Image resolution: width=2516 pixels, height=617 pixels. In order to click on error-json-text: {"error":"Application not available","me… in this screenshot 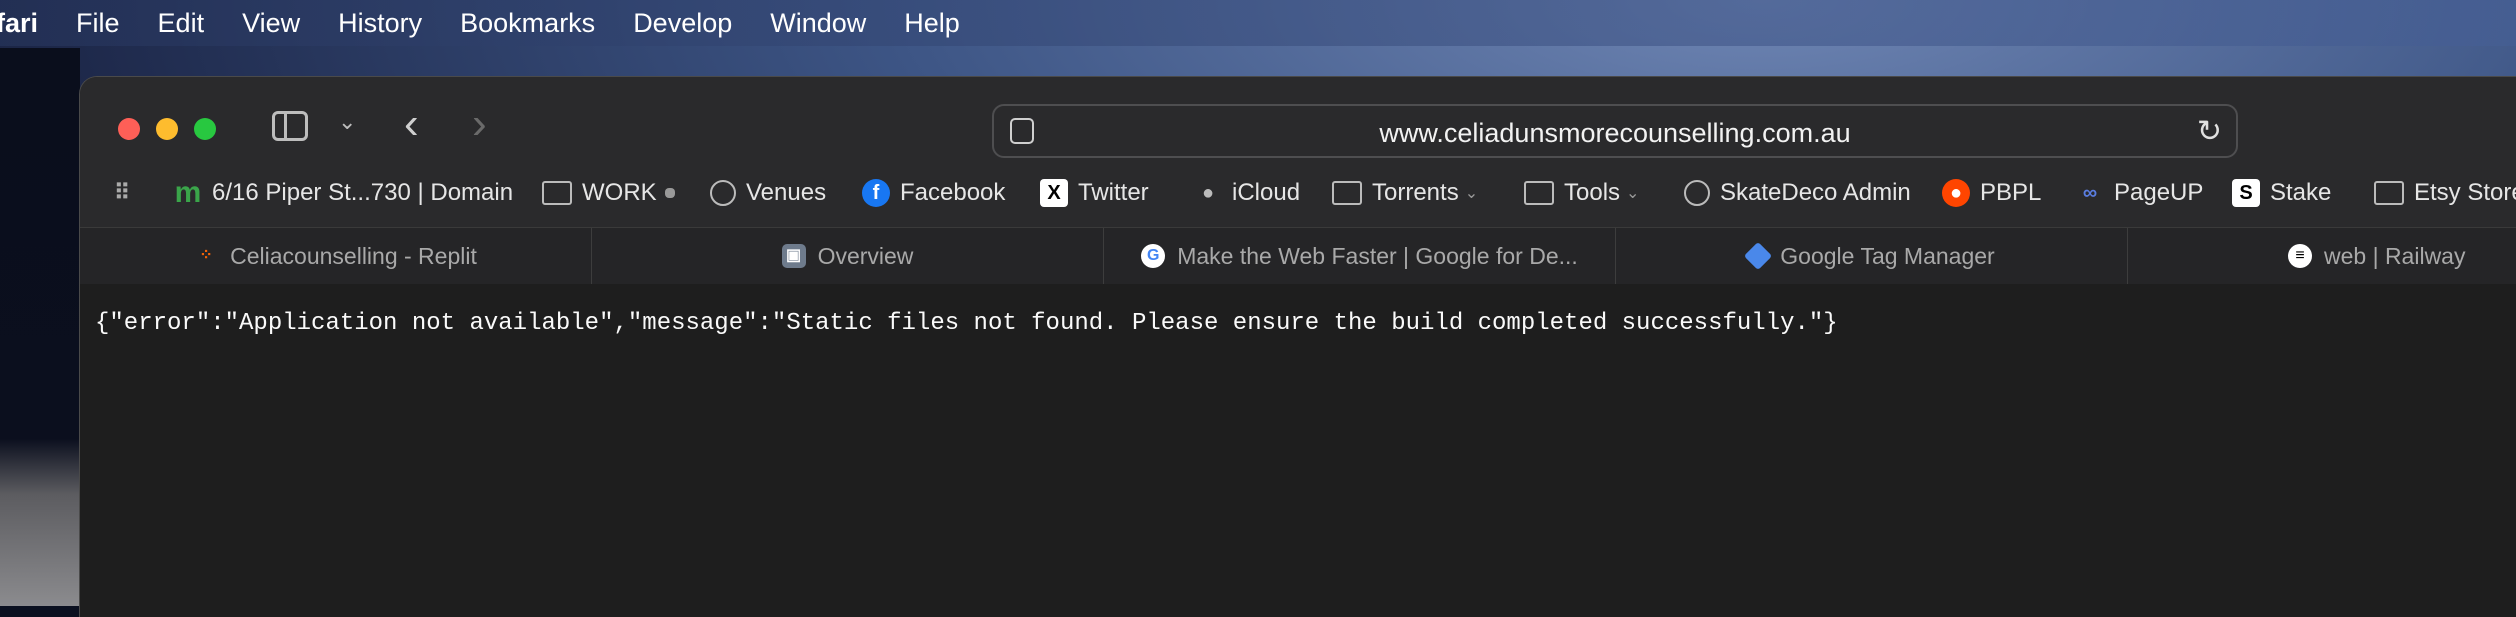, I will do `click(966, 323)`.